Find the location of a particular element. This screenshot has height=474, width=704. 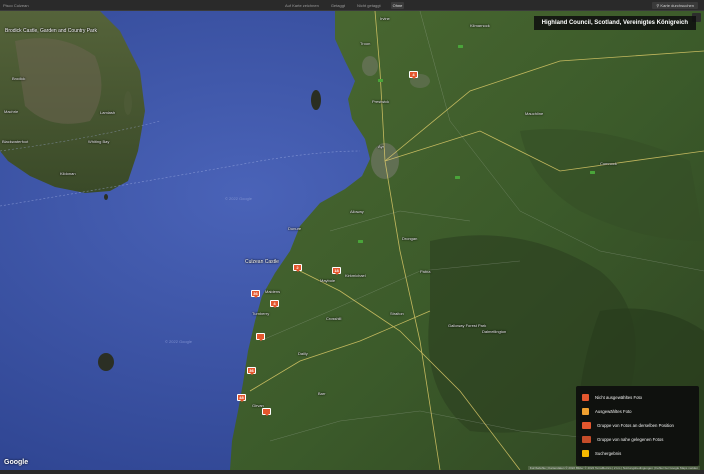

place-label: Prestwick is located at coordinates (381, 101).